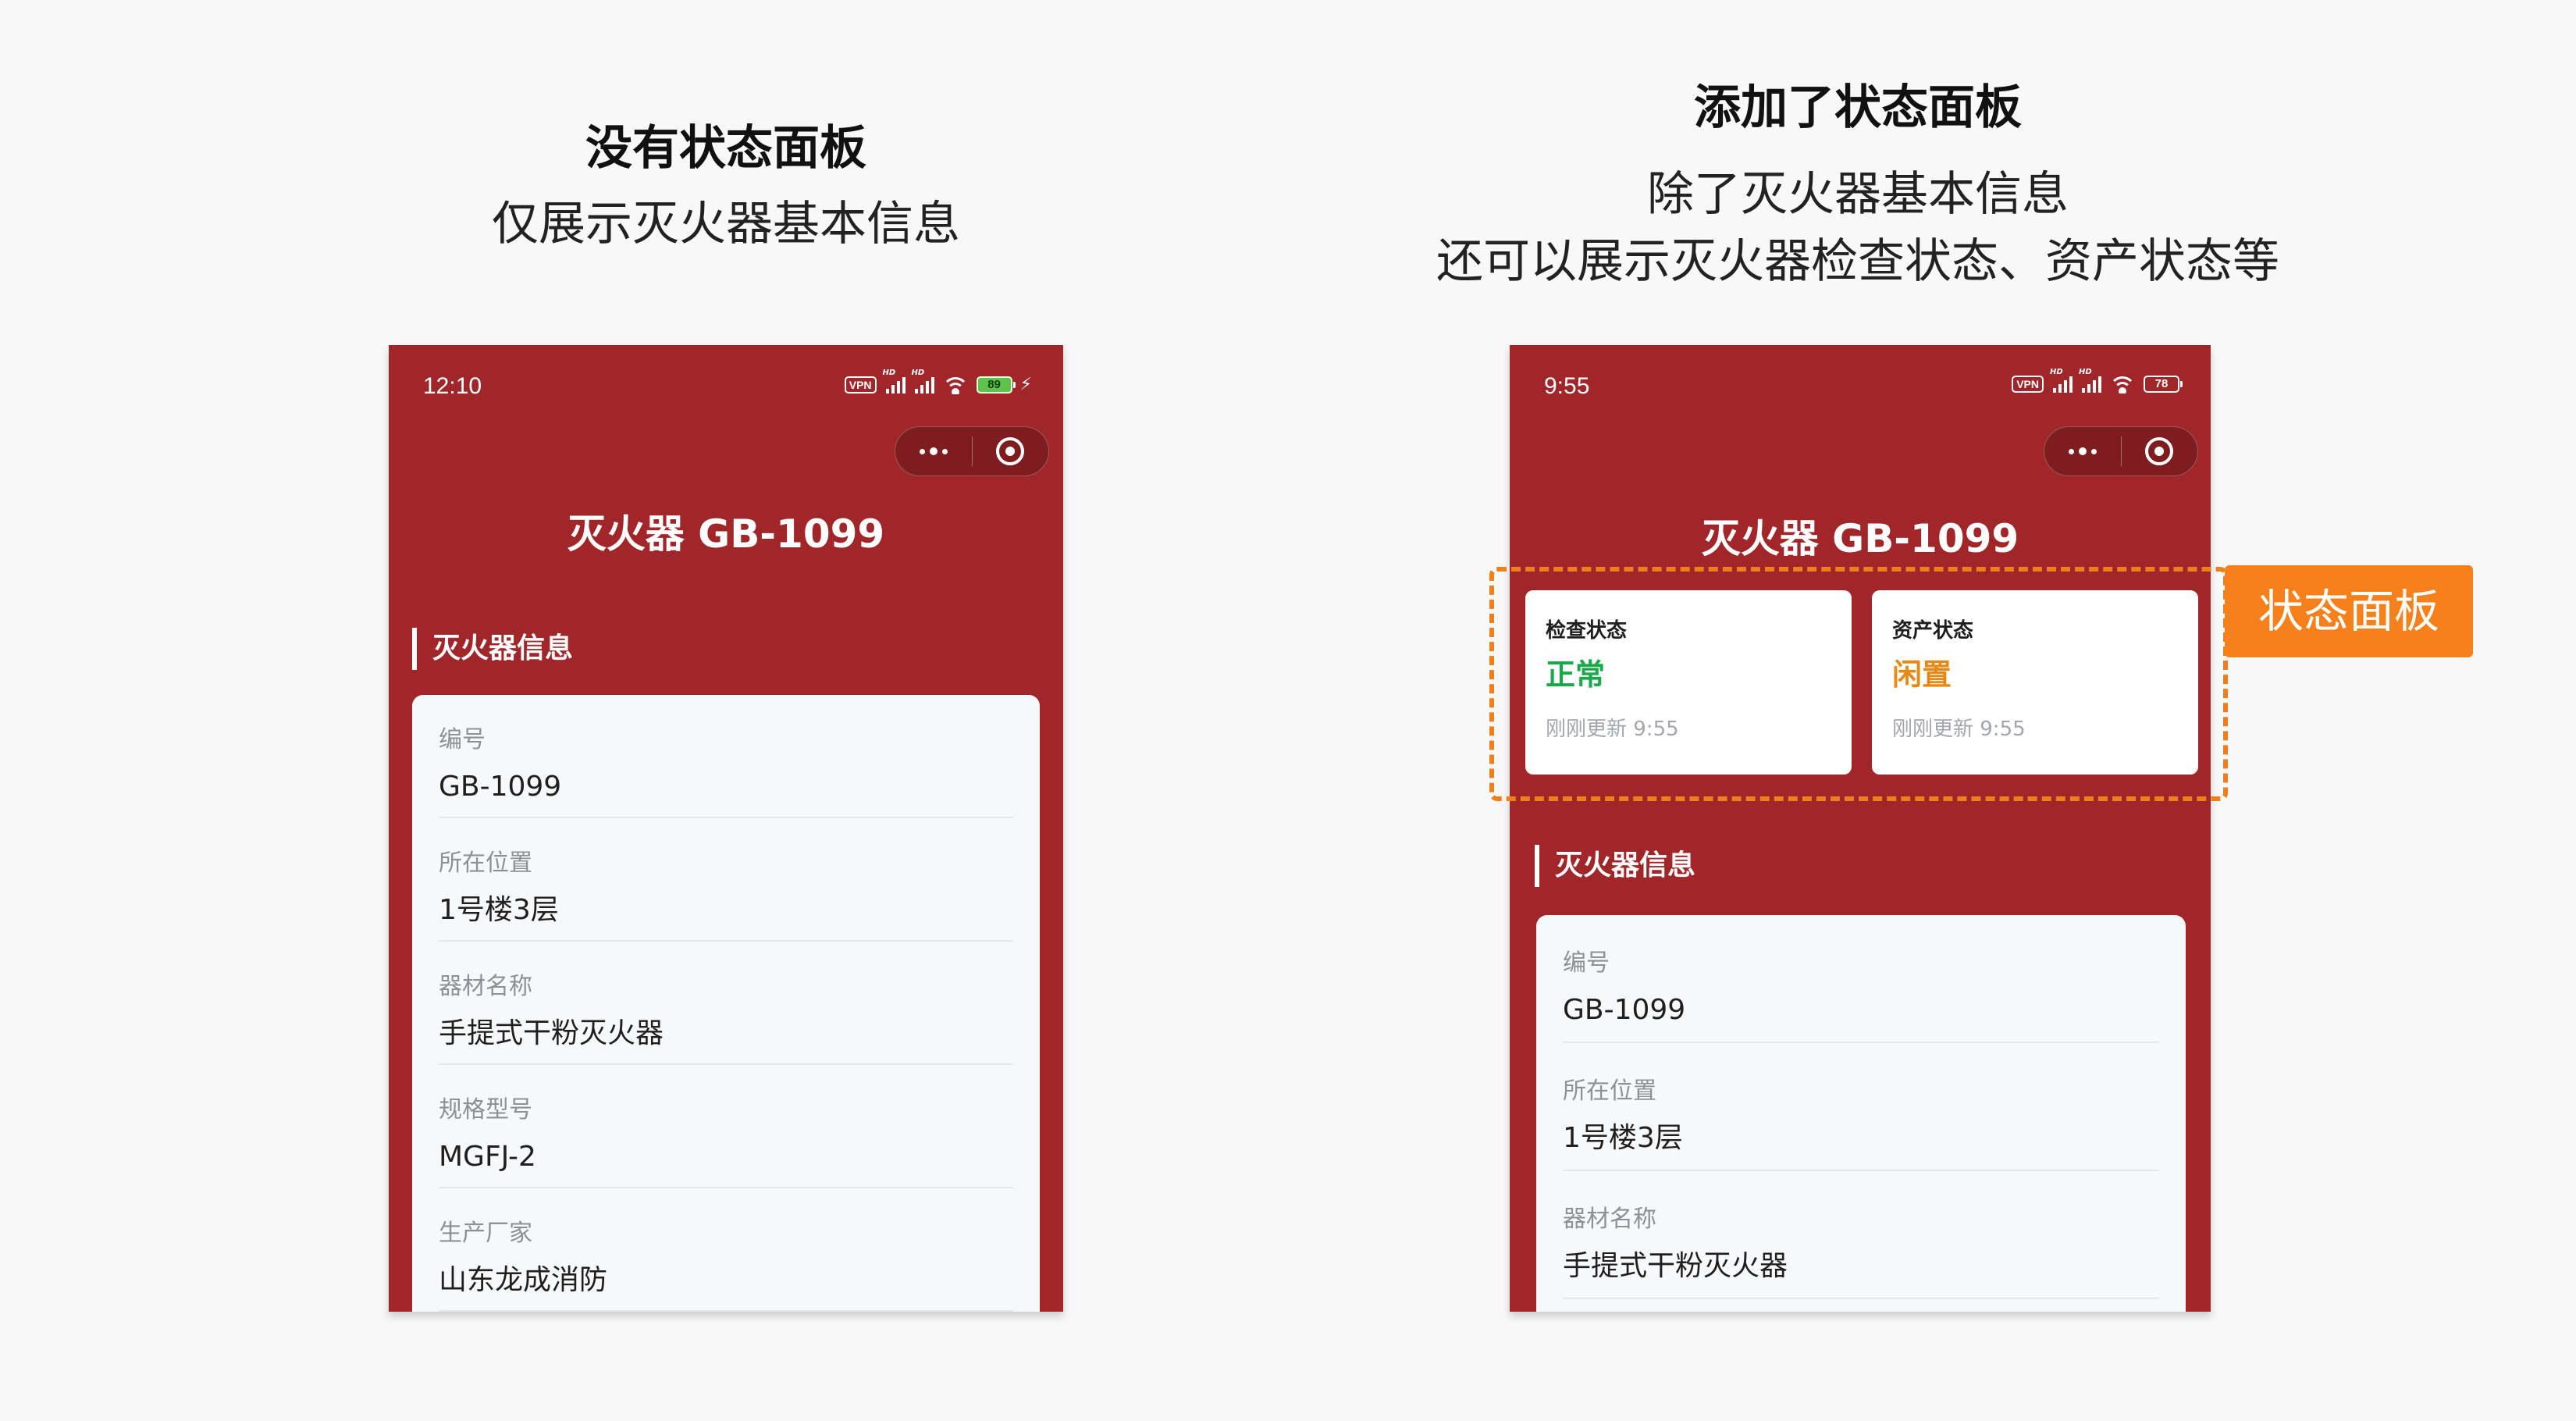 This screenshot has width=2576, height=1421. Describe the element at coordinates (1857, 261) in the screenshot. I see `right-caption-line: 还可以展示灭火器检查状态、资产状态等` at that location.